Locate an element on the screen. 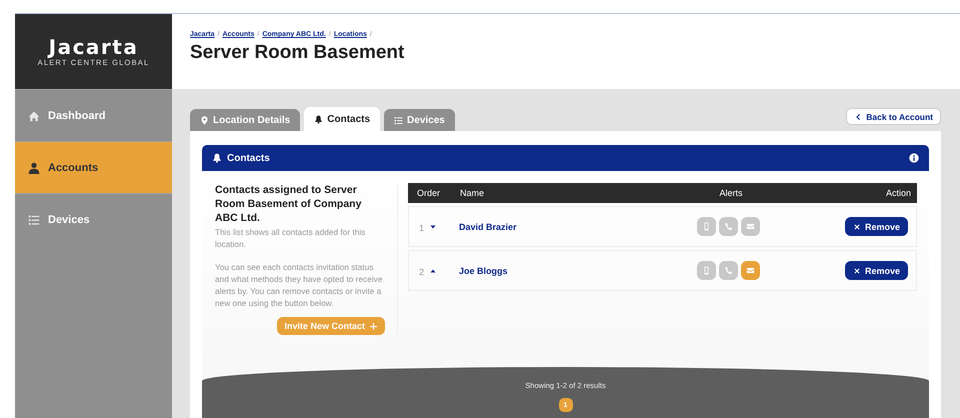 The width and height of the screenshot is (960, 418). page-title: Server Room Basement is located at coordinates (298, 53).